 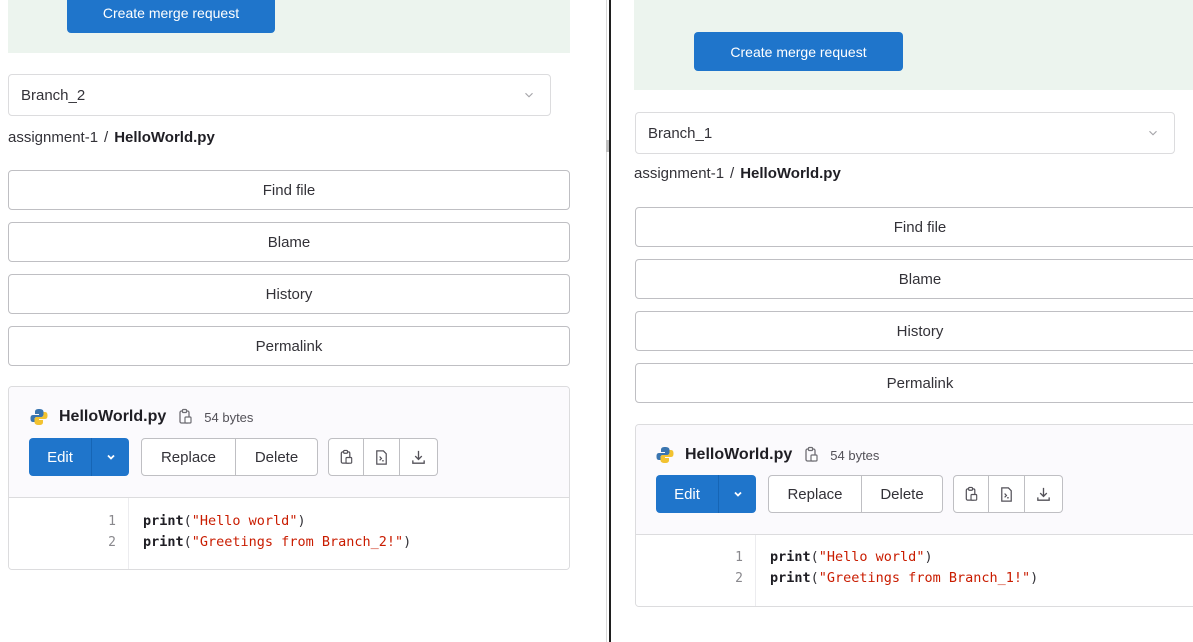 What do you see at coordinates (601, 321) in the screenshot?
I see `window-divider` at bounding box center [601, 321].